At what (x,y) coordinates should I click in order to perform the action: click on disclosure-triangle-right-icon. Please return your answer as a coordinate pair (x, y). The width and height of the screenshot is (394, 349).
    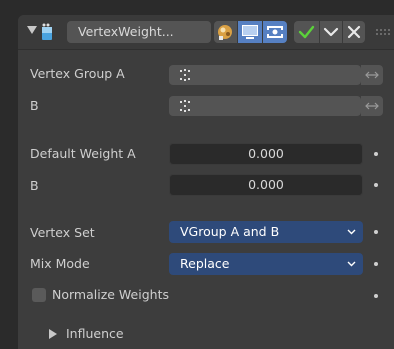
    Looking at the image, I should click on (53, 334).